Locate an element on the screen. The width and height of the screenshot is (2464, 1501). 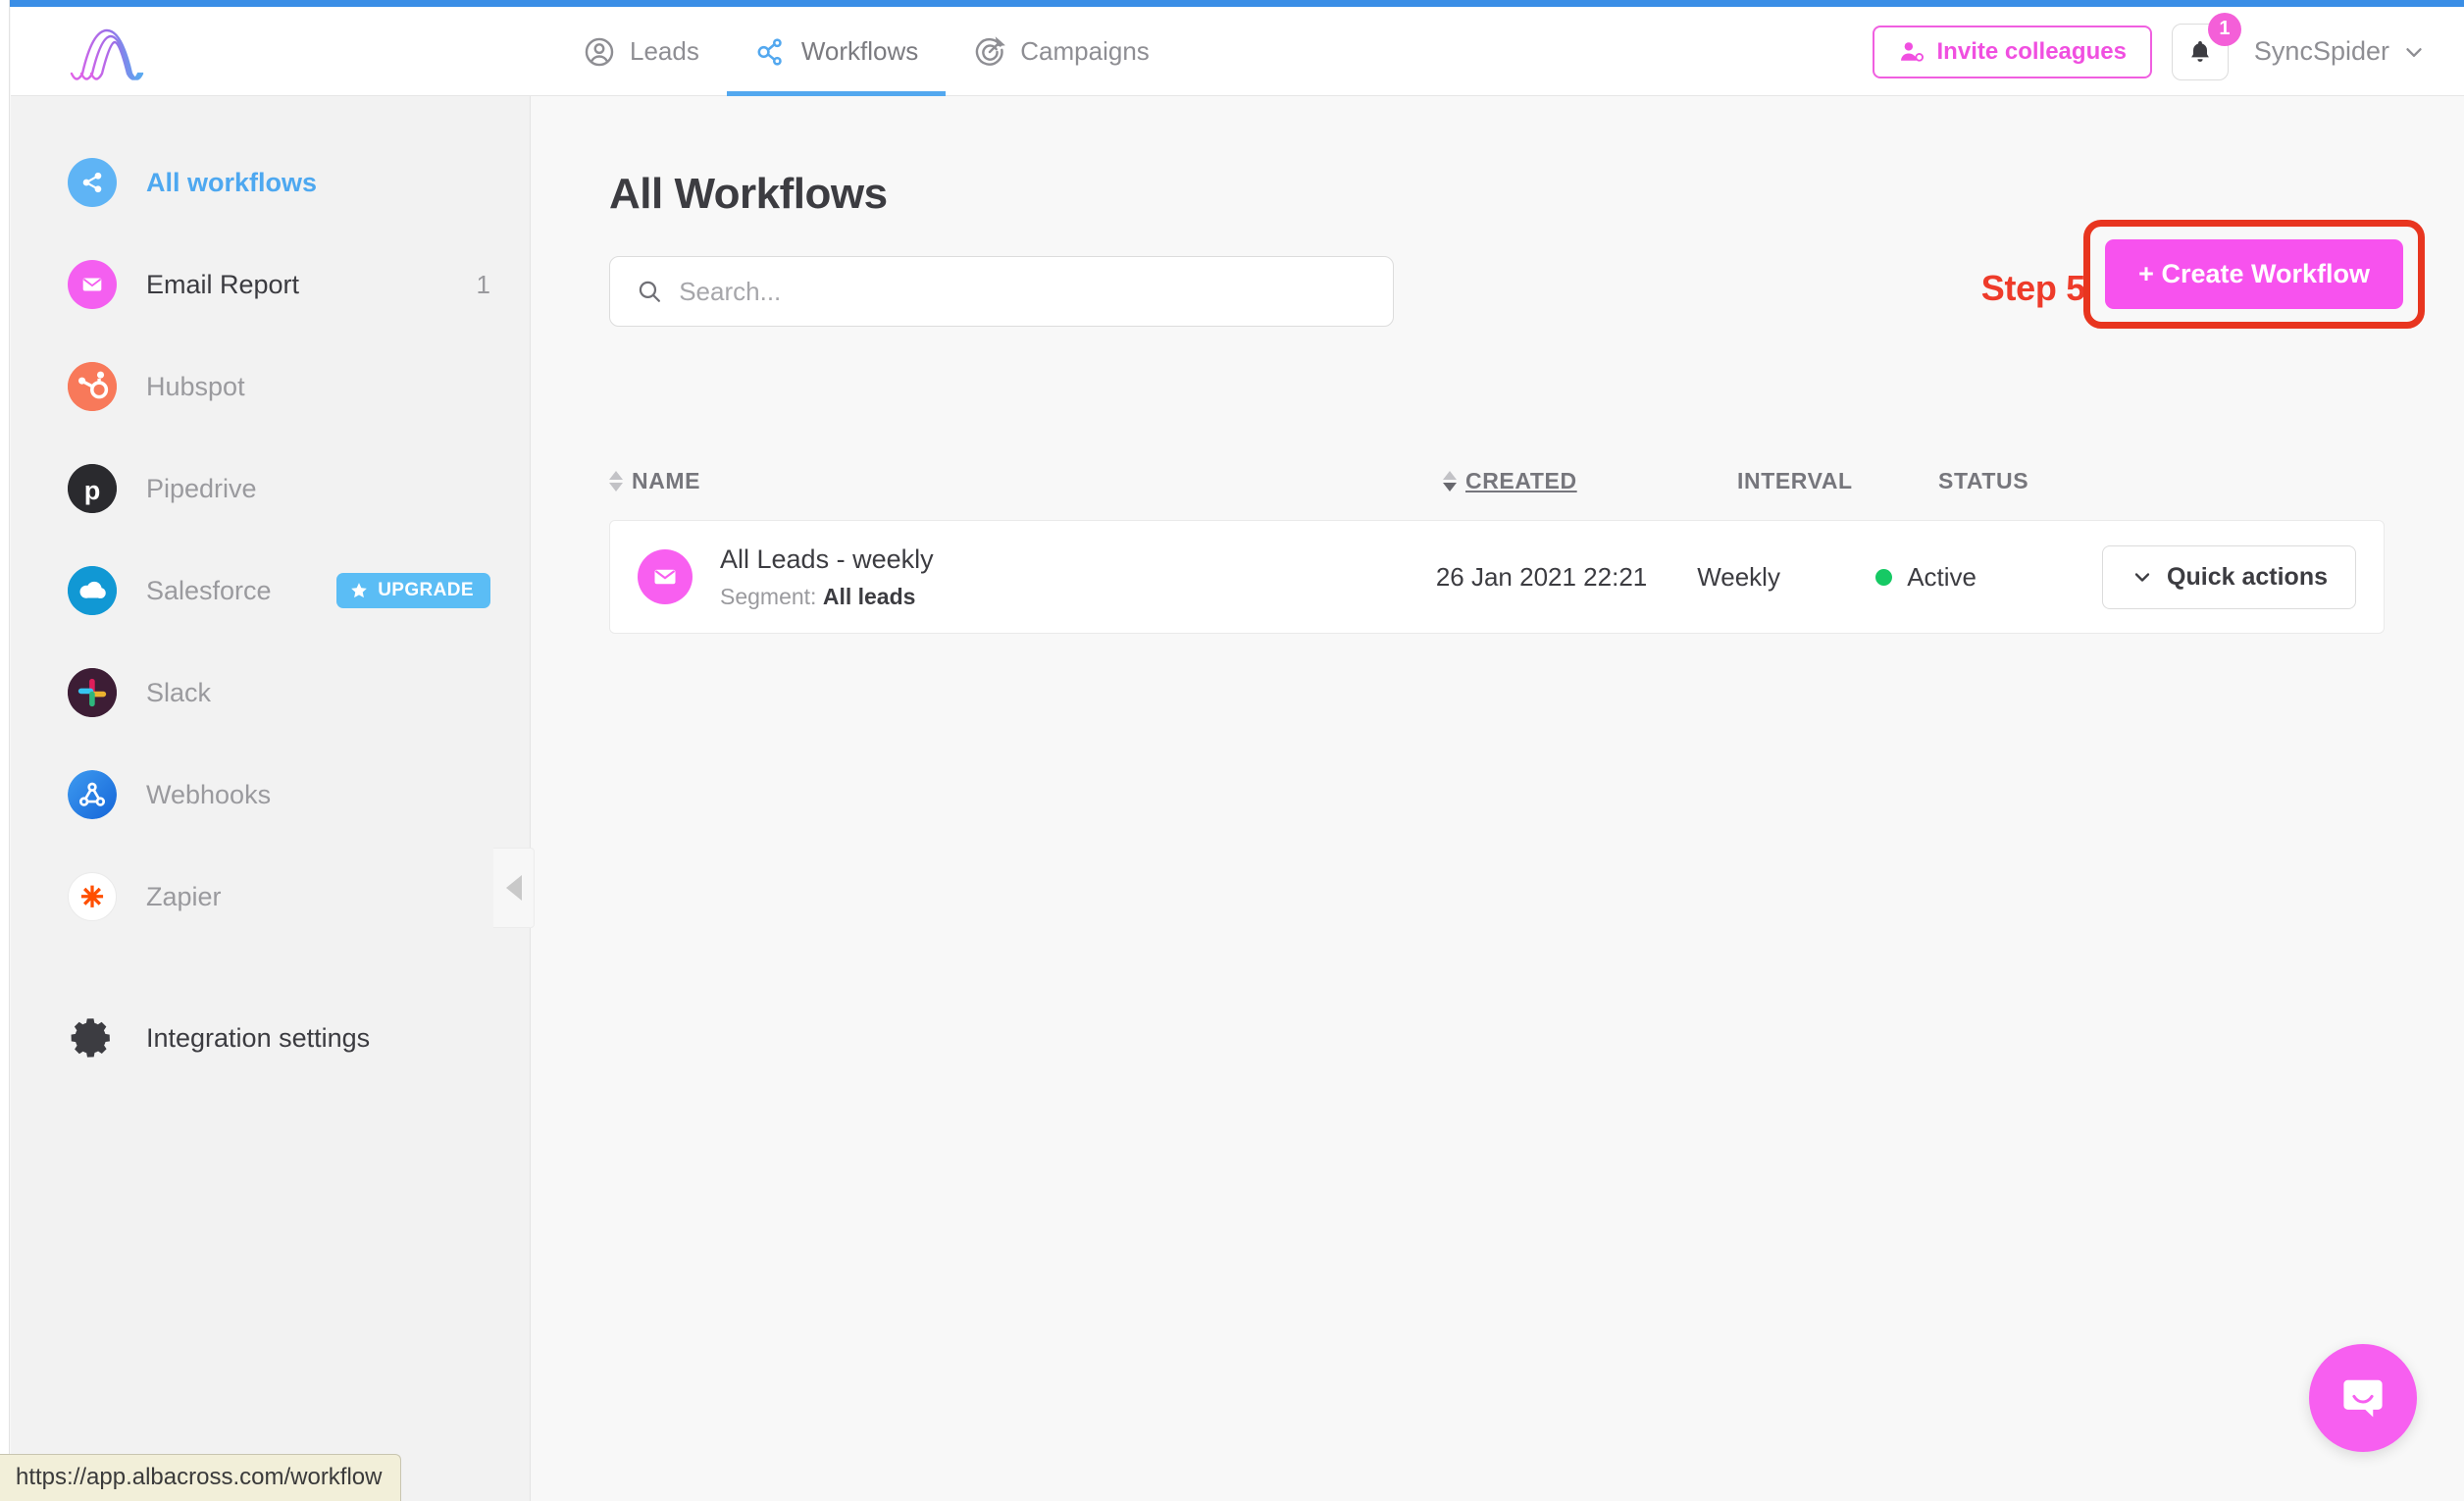
sidebar-label-hubspot: Hubspot is located at coordinates (195, 386).